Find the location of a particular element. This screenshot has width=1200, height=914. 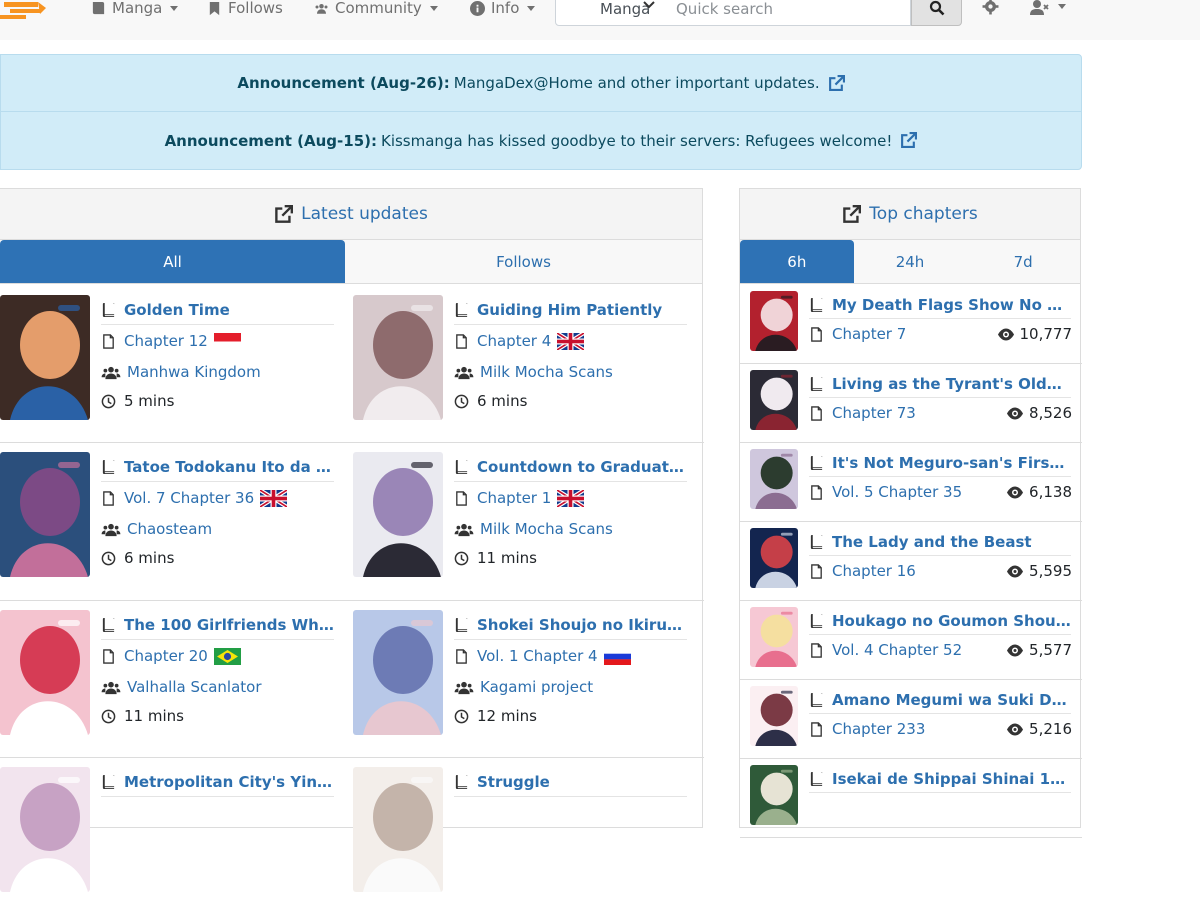

manga-title-link: The Lady and the Beast is located at coordinates (932, 542).